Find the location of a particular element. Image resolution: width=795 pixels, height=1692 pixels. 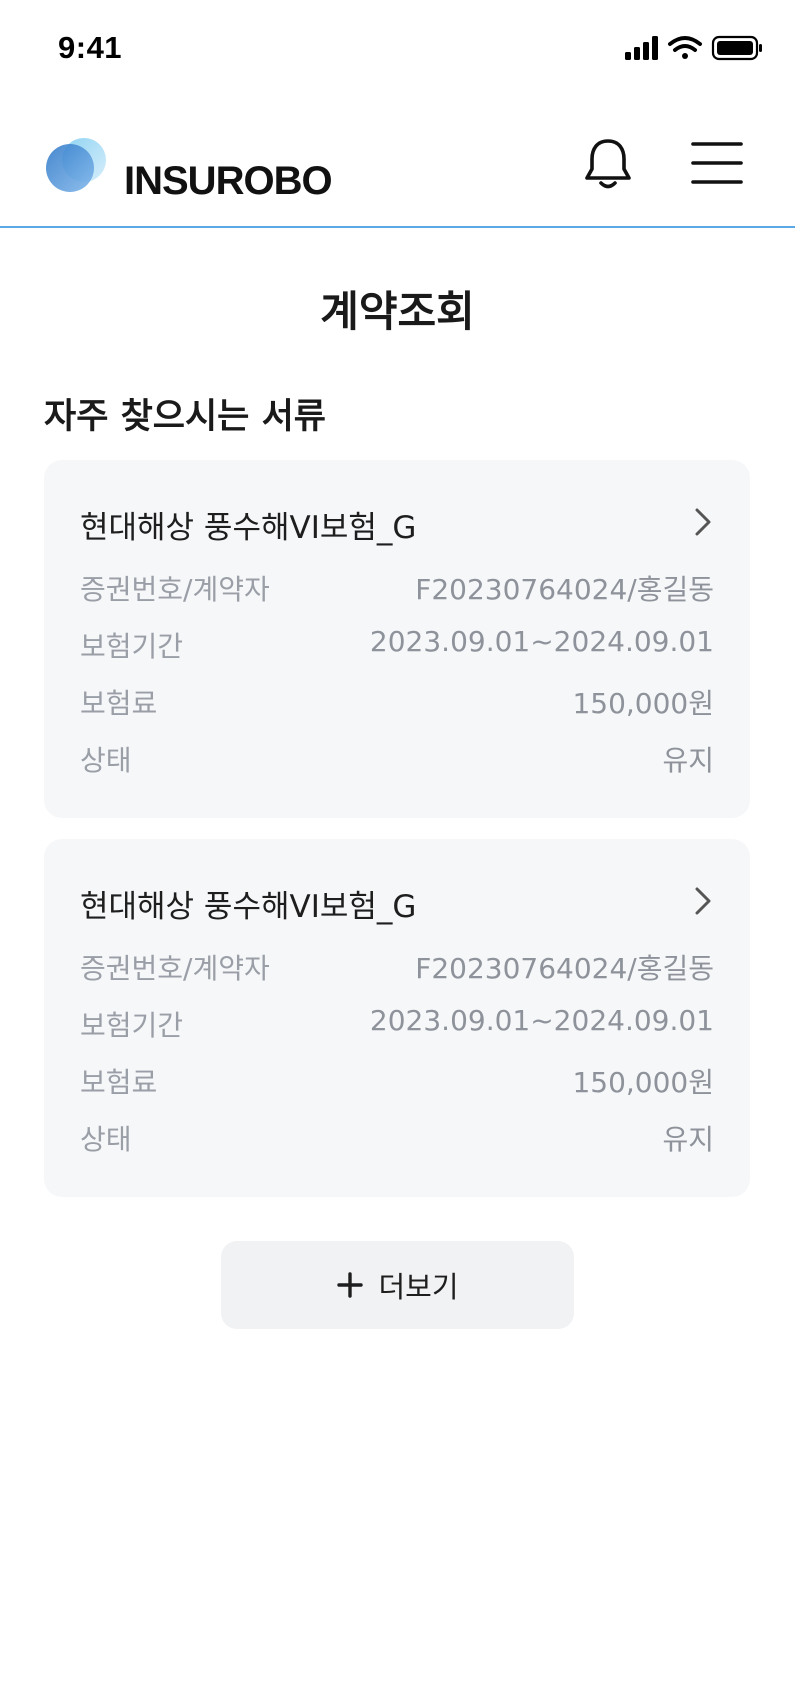

plus-icon is located at coordinates (350, 1285).